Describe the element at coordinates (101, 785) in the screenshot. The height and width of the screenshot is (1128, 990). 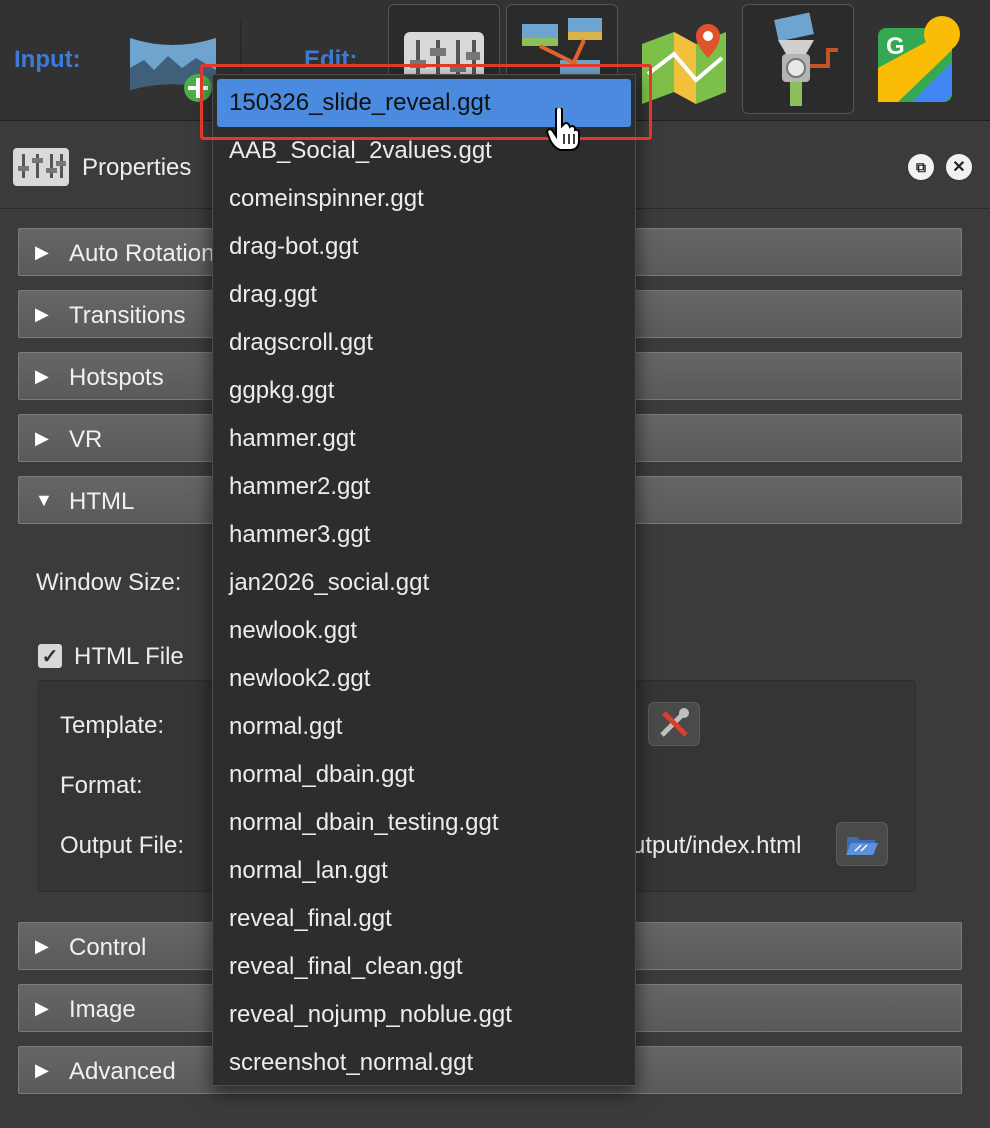
I see `format-label: Format:` at that location.